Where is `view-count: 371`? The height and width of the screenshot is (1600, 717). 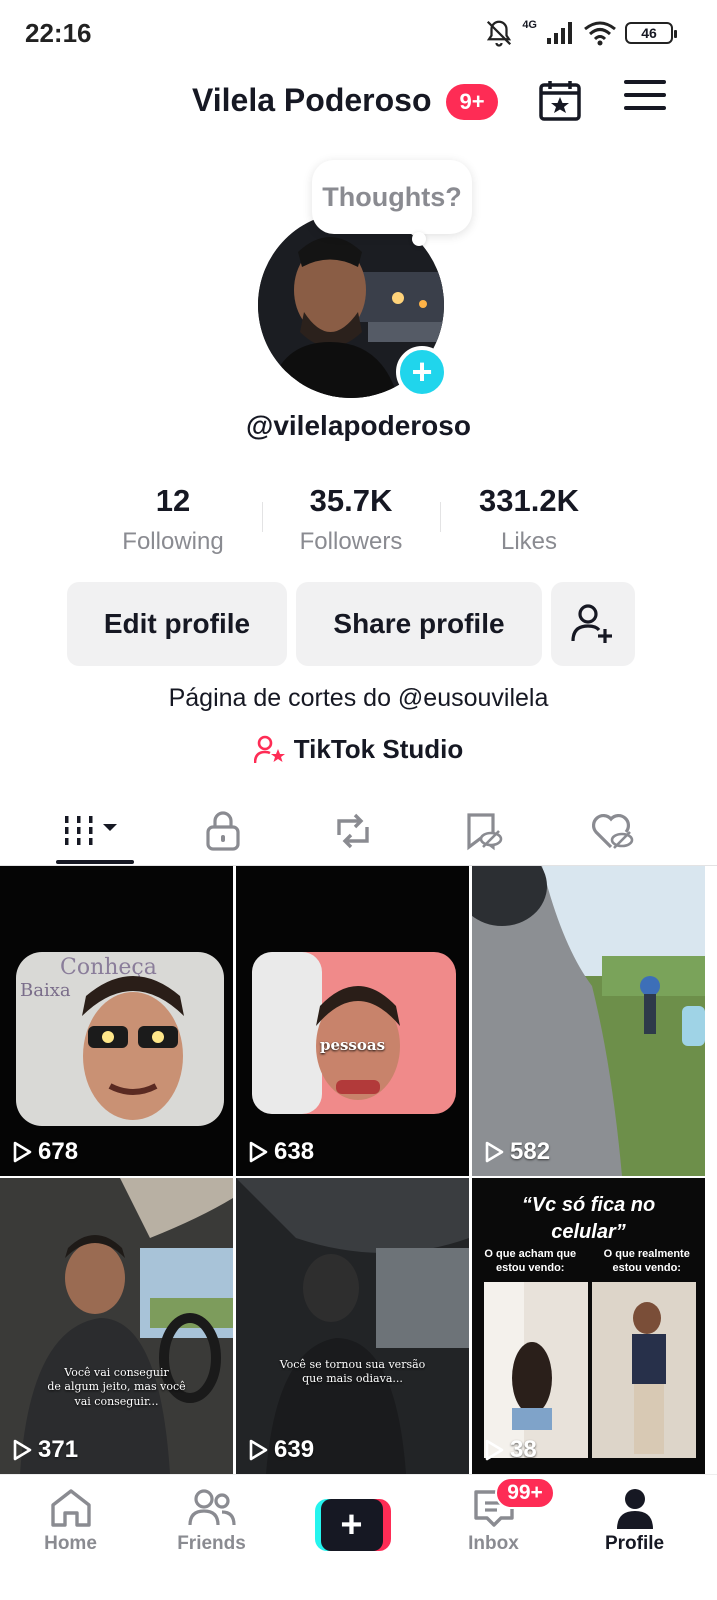
view-count: 371 is located at coordinates (45, 1450).